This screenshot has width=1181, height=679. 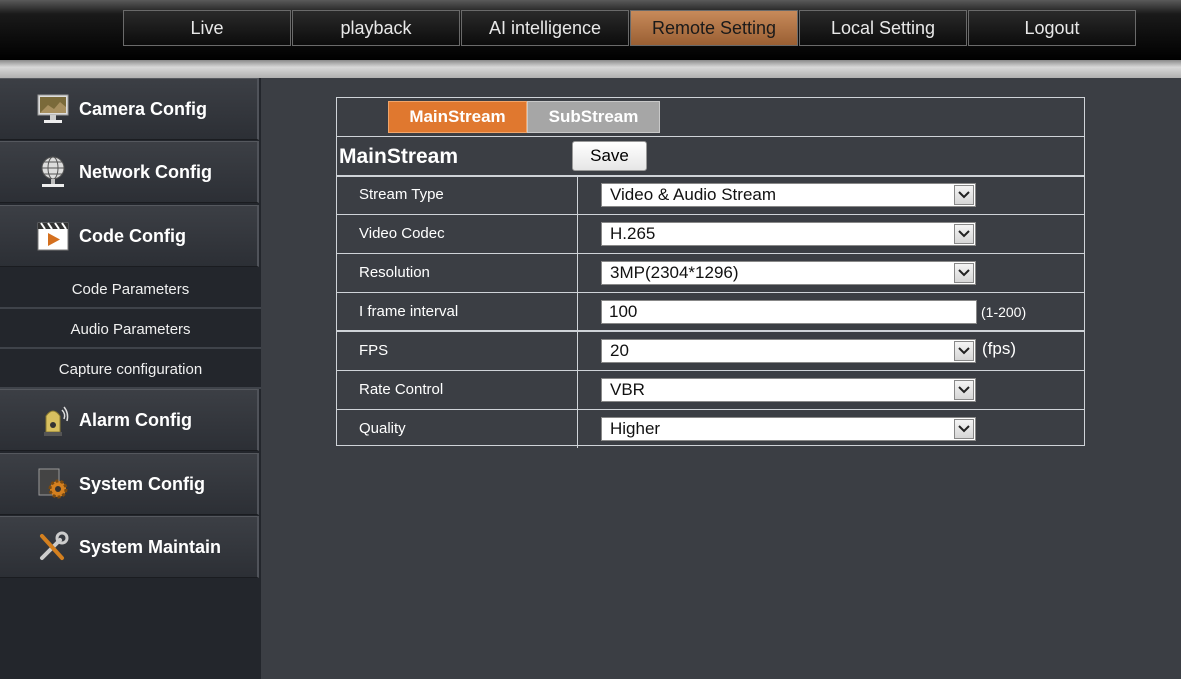 I want to click on row-resolution: Resolution 3MP(2304*1296), so click(x=710, y=273).